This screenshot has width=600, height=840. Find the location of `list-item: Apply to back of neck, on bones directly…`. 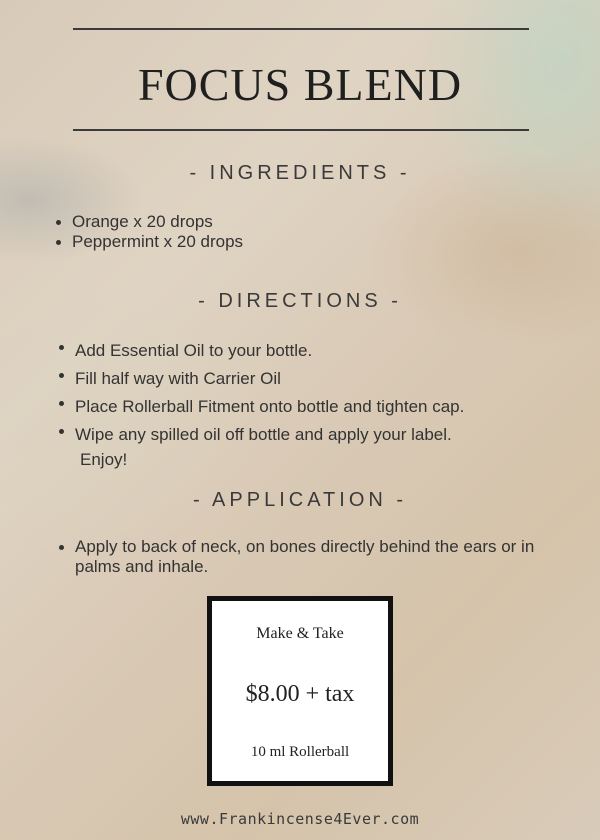

list-item: Apply to back of neck, on bones directly… is located at coordinates (310, 557).